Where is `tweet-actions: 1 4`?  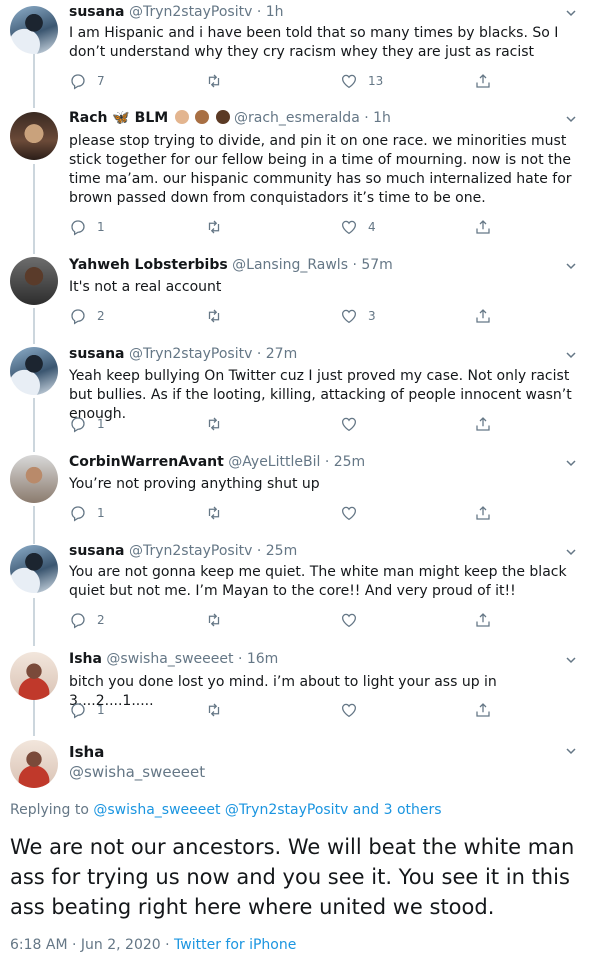 tweet-actions: 1 4 is located at coordinates (284, 227).